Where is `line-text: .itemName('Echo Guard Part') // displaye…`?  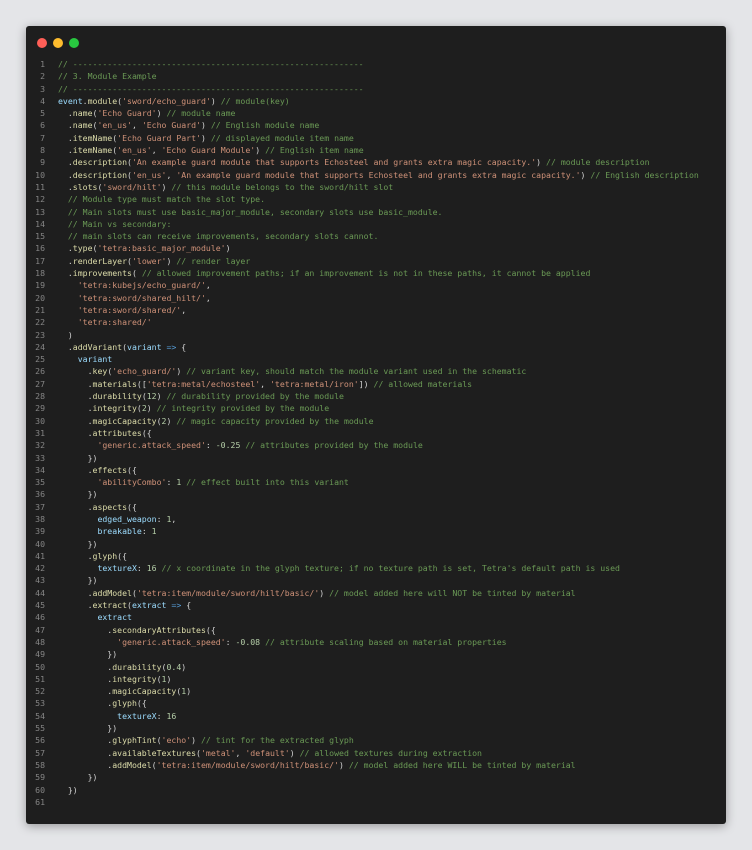
line-text: .itemName('Echo Guard Part') // displaye… is located at coordinates (206, 137).